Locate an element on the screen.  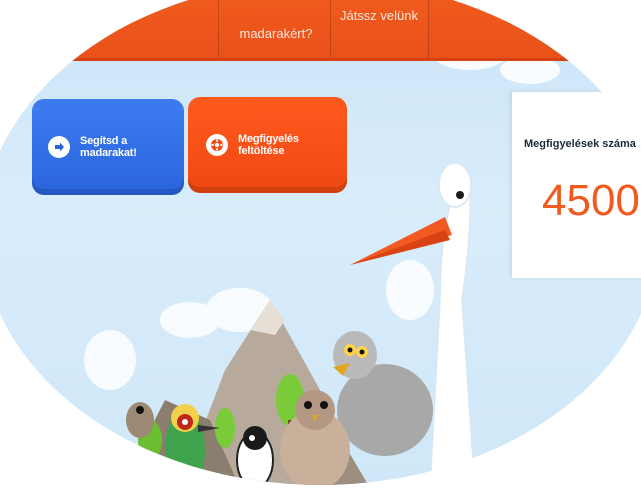
nav-item-play: Játssz velünk is located at coordinates (379, 16).